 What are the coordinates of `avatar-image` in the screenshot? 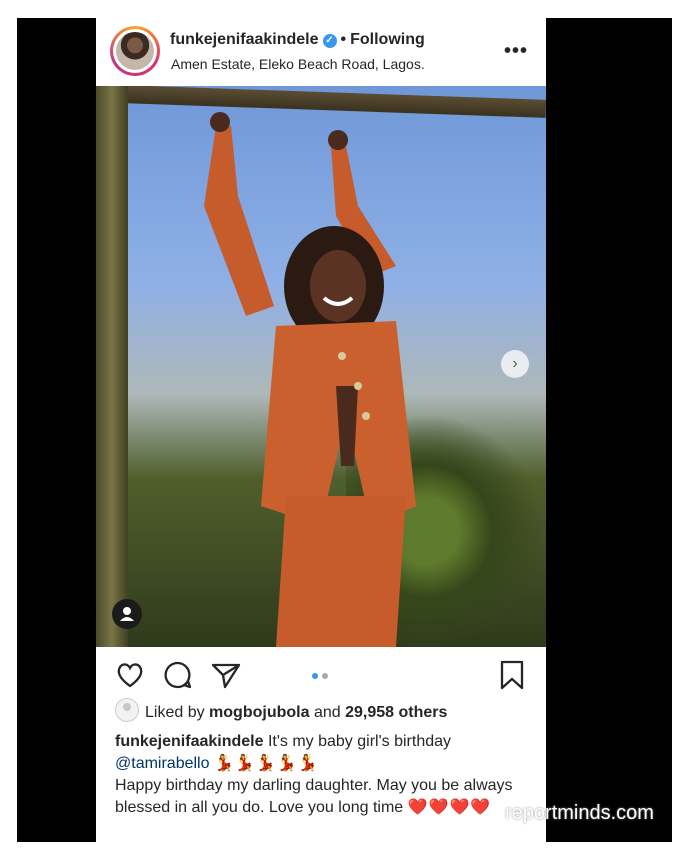 It's located at (135, 51).